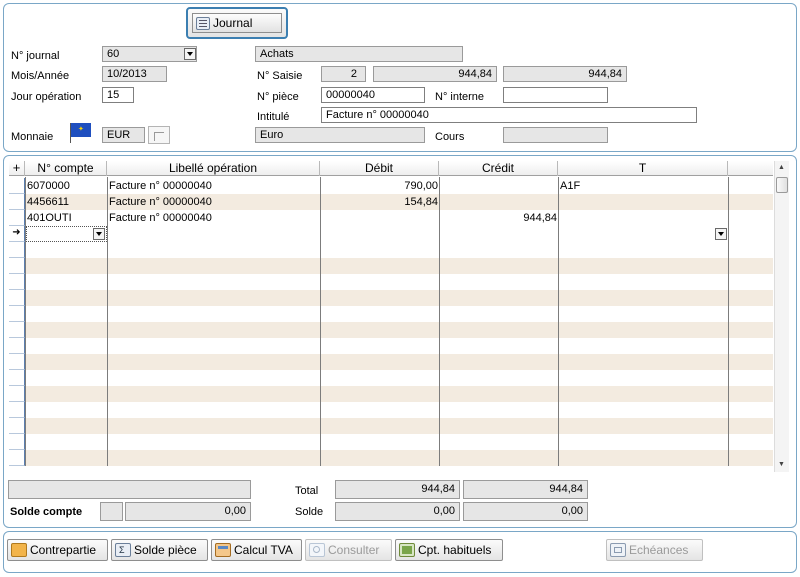 The image size is (800, 577). Describe the element at coordinates (309, 512) in the screenshot. I see `solde-label: Solde` at that location.